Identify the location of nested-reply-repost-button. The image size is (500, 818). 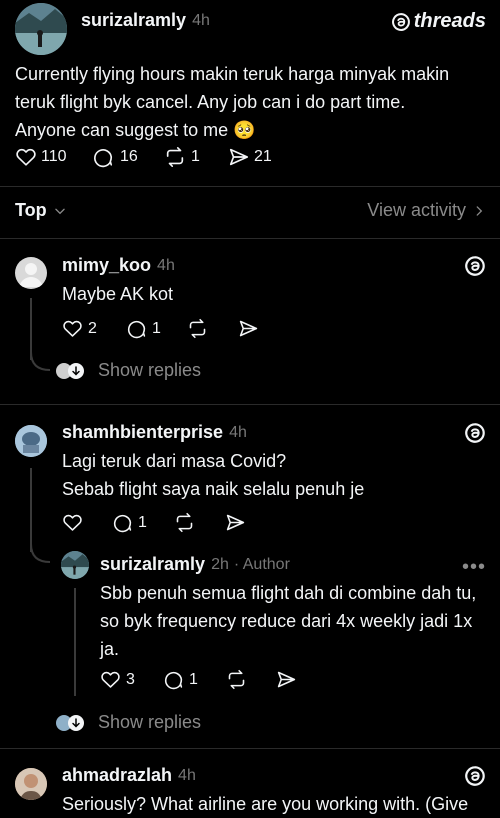
(236, 679).